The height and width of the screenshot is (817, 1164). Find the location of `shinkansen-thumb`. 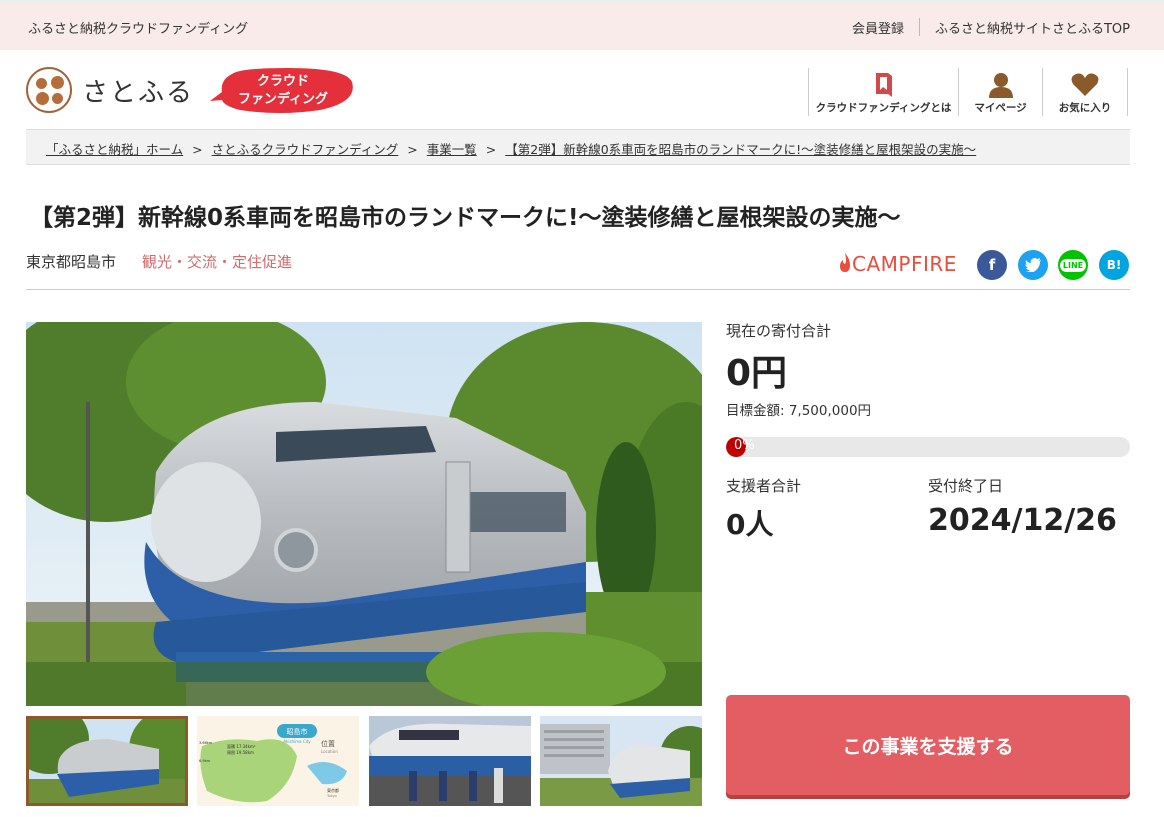

shinkansen-thumb is located at coordinates (107, 761).